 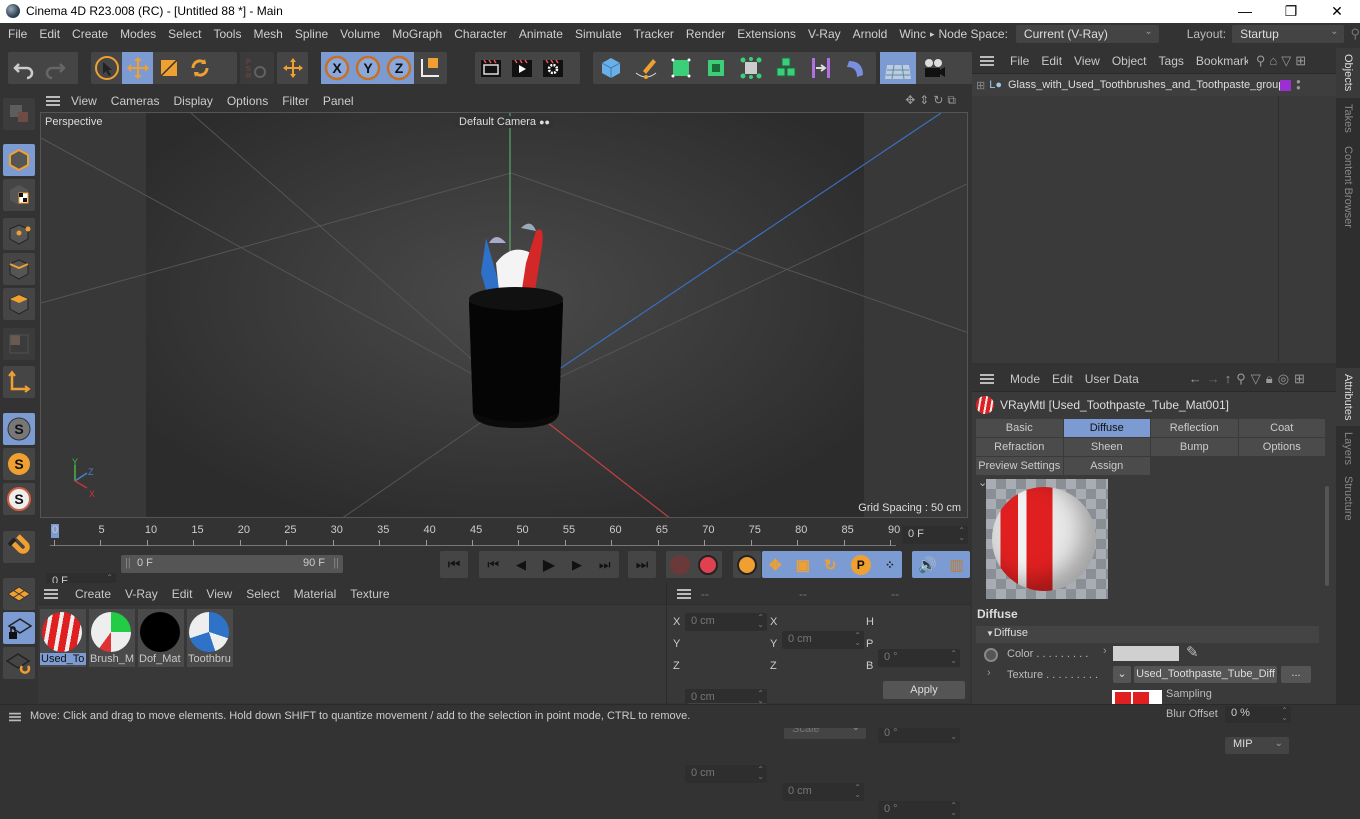 What do you see at coordinates (184, 34) in the screenshot?
I see `menu-select: Select` at bounding box center [184, 34].